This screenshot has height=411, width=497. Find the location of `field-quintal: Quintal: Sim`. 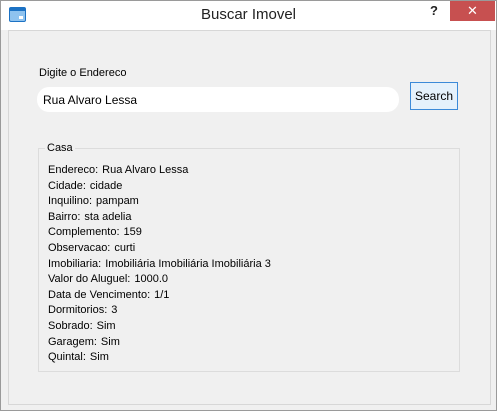

field-quintal: Quintal: Sim is located at coordinates (78, 357).